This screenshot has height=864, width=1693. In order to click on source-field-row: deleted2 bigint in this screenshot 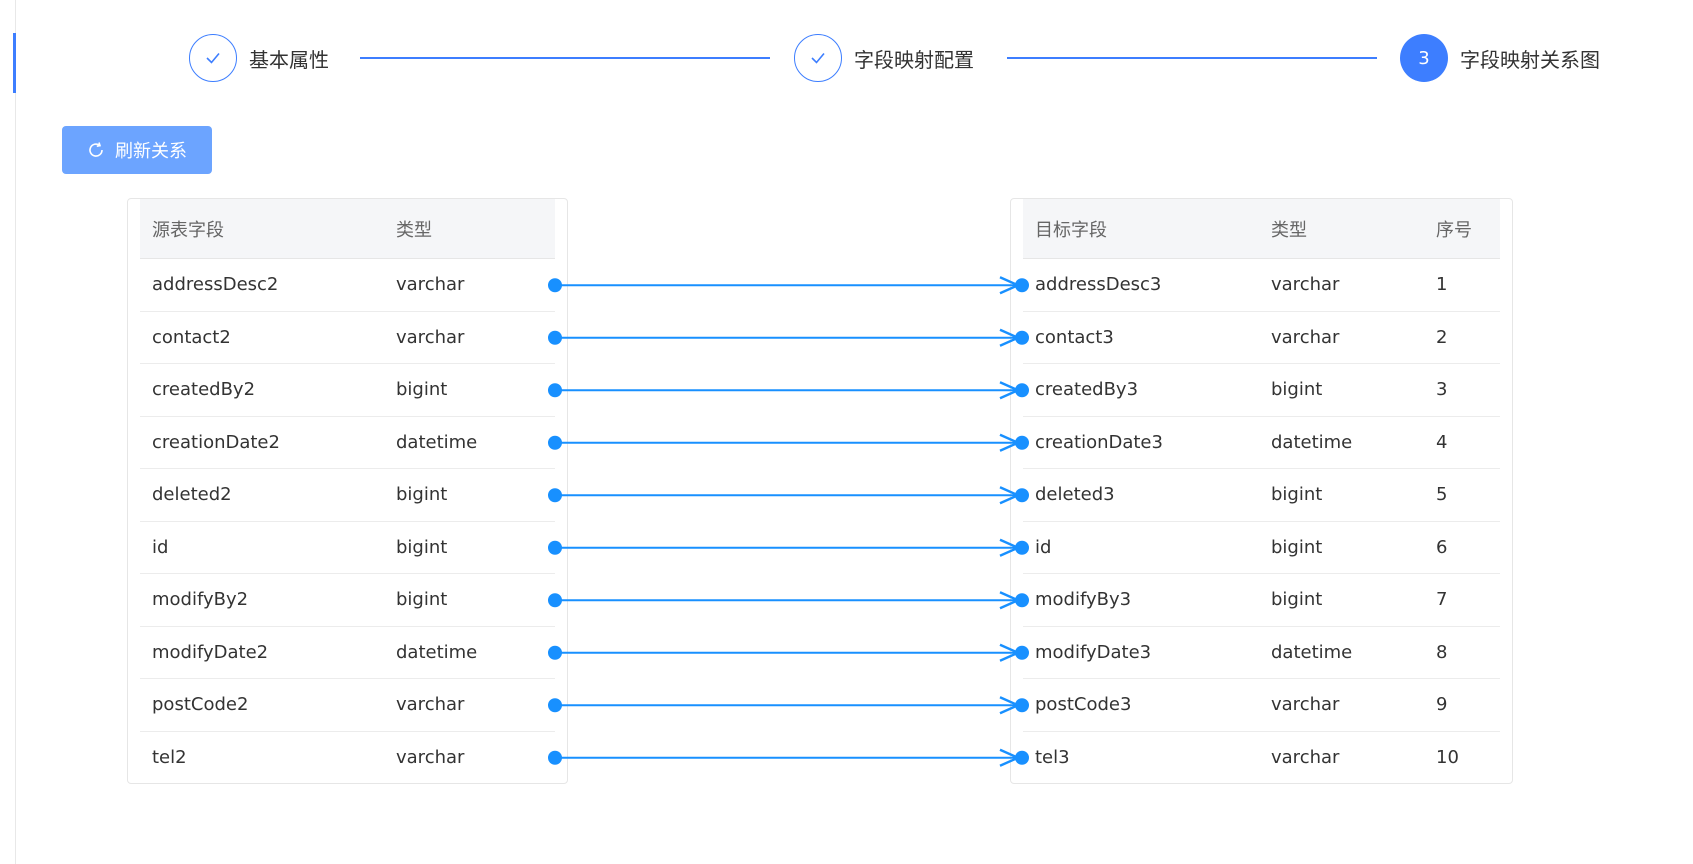, I will do `click(347, 495)`.